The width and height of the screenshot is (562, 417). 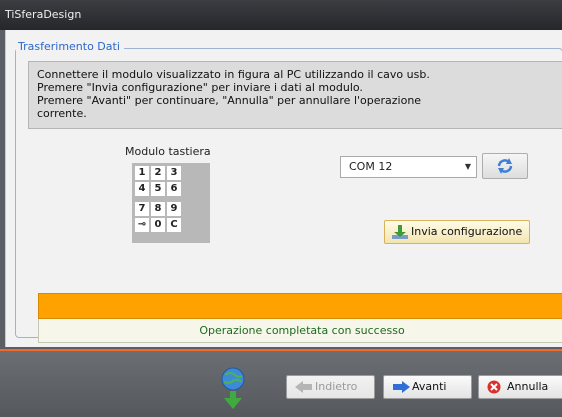 I want to click on keypad-image: 1 2 3 4 5 6 7 8 9 ⊸ 0 C, so click(x=171, y=203).